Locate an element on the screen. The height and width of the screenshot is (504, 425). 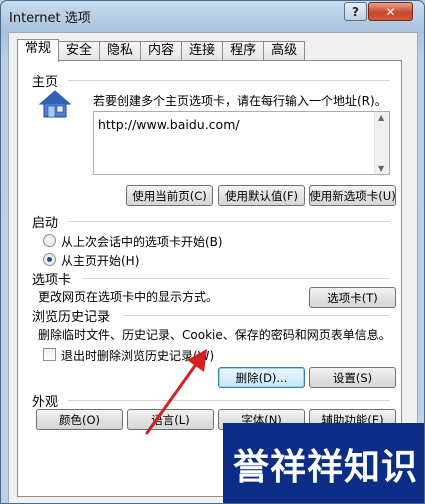
watermark-text: 誉祥祥知识 is located at coordinates (326, 467).